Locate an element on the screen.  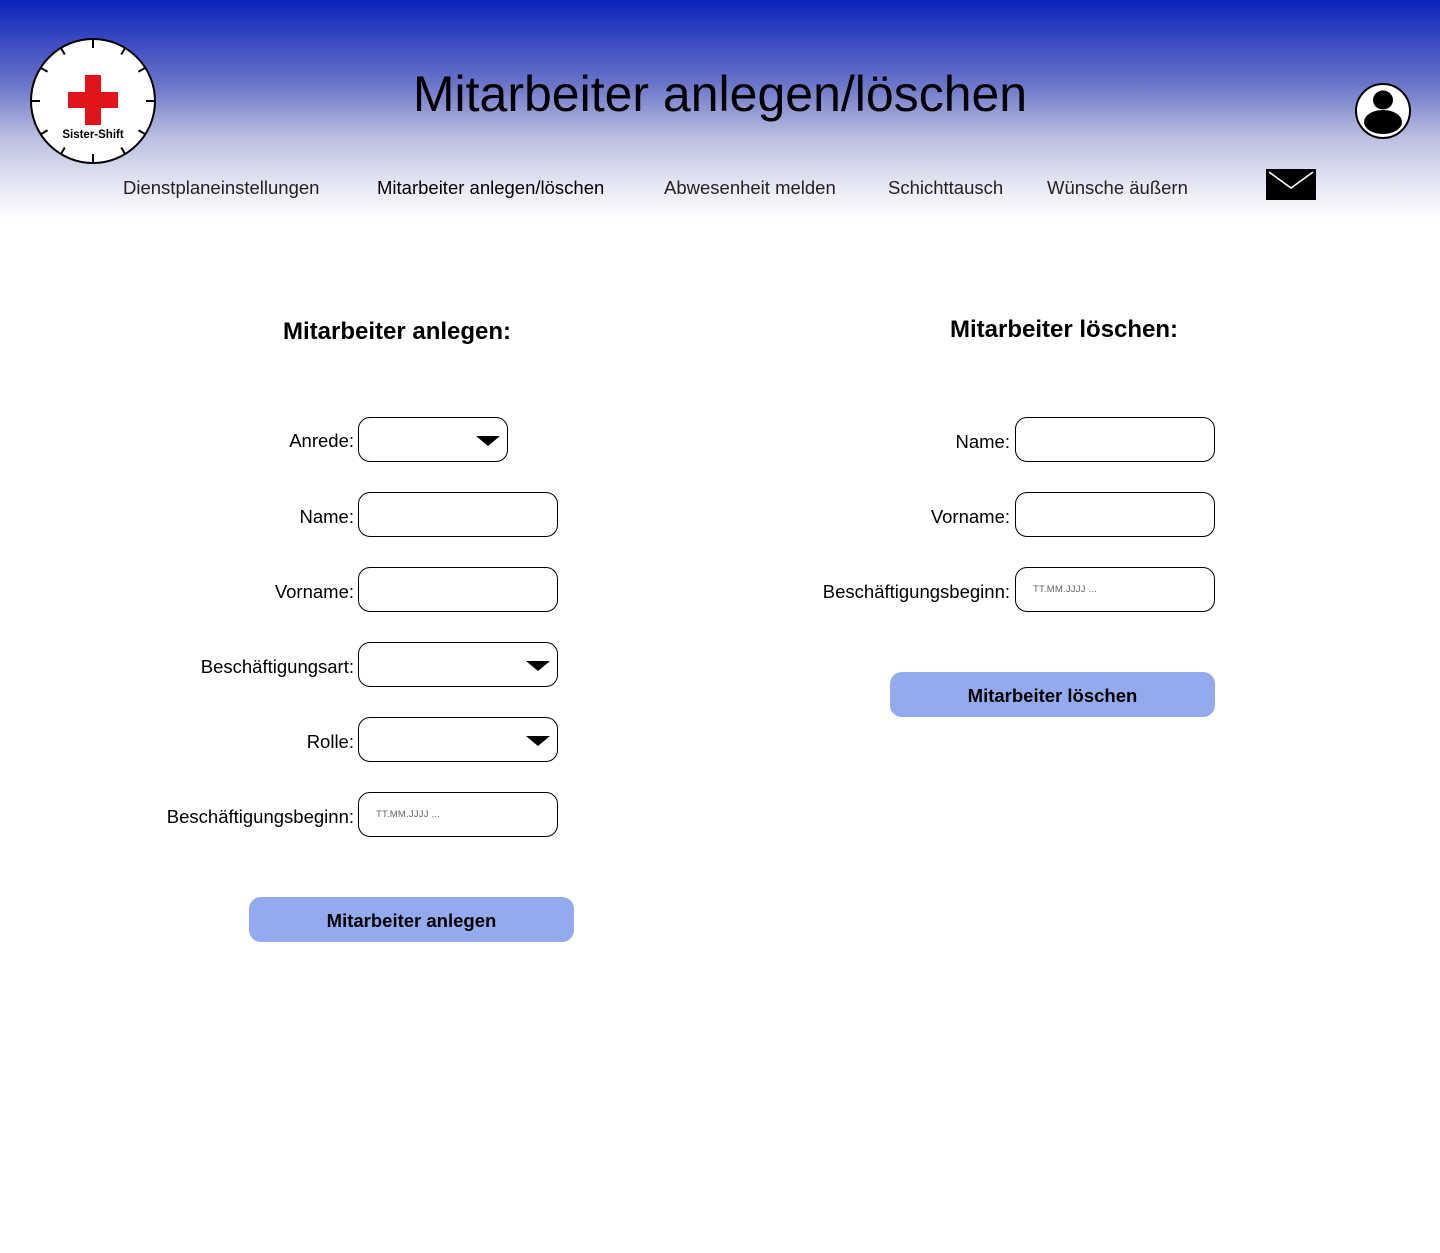
create-beginn-label: Beschäftigungsbeginn: is located at coordinates (260, 816).